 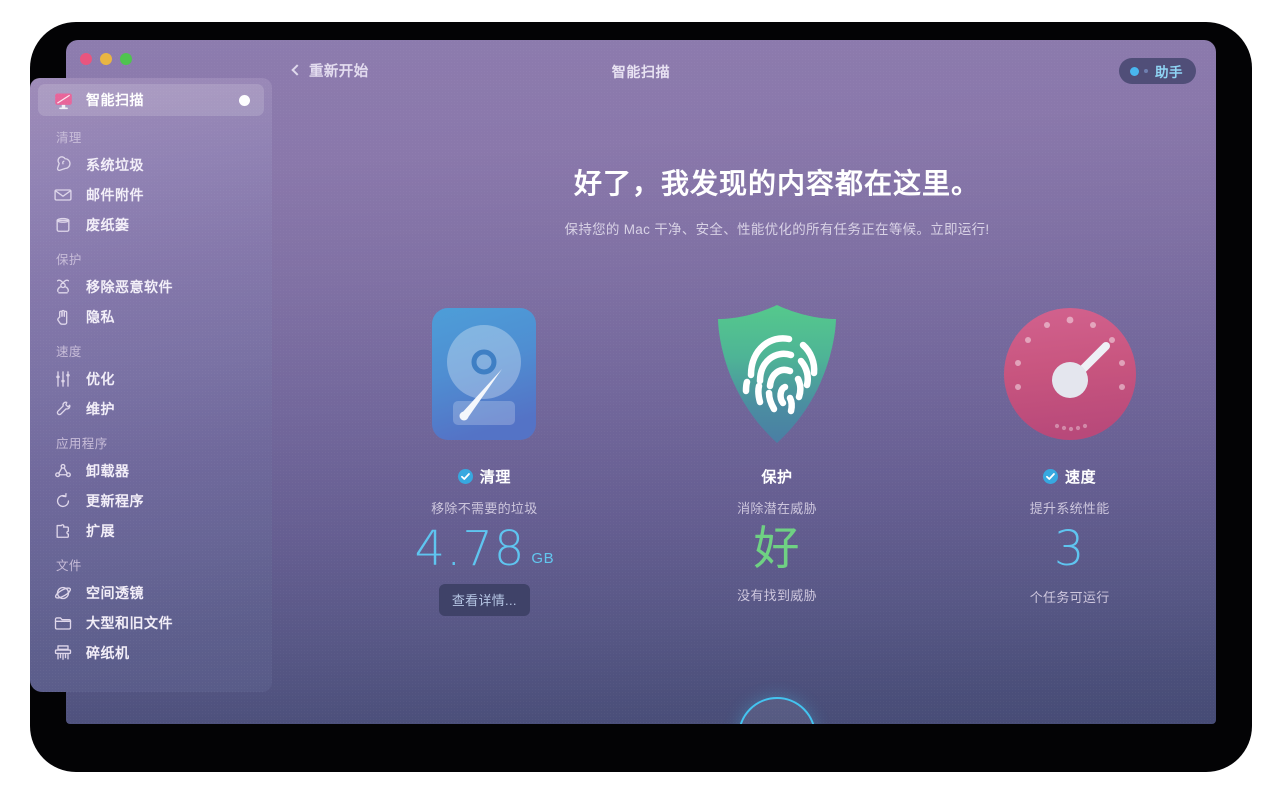 I want to click on sidebar-item-label: 隐私, so click(x=100, y=317).